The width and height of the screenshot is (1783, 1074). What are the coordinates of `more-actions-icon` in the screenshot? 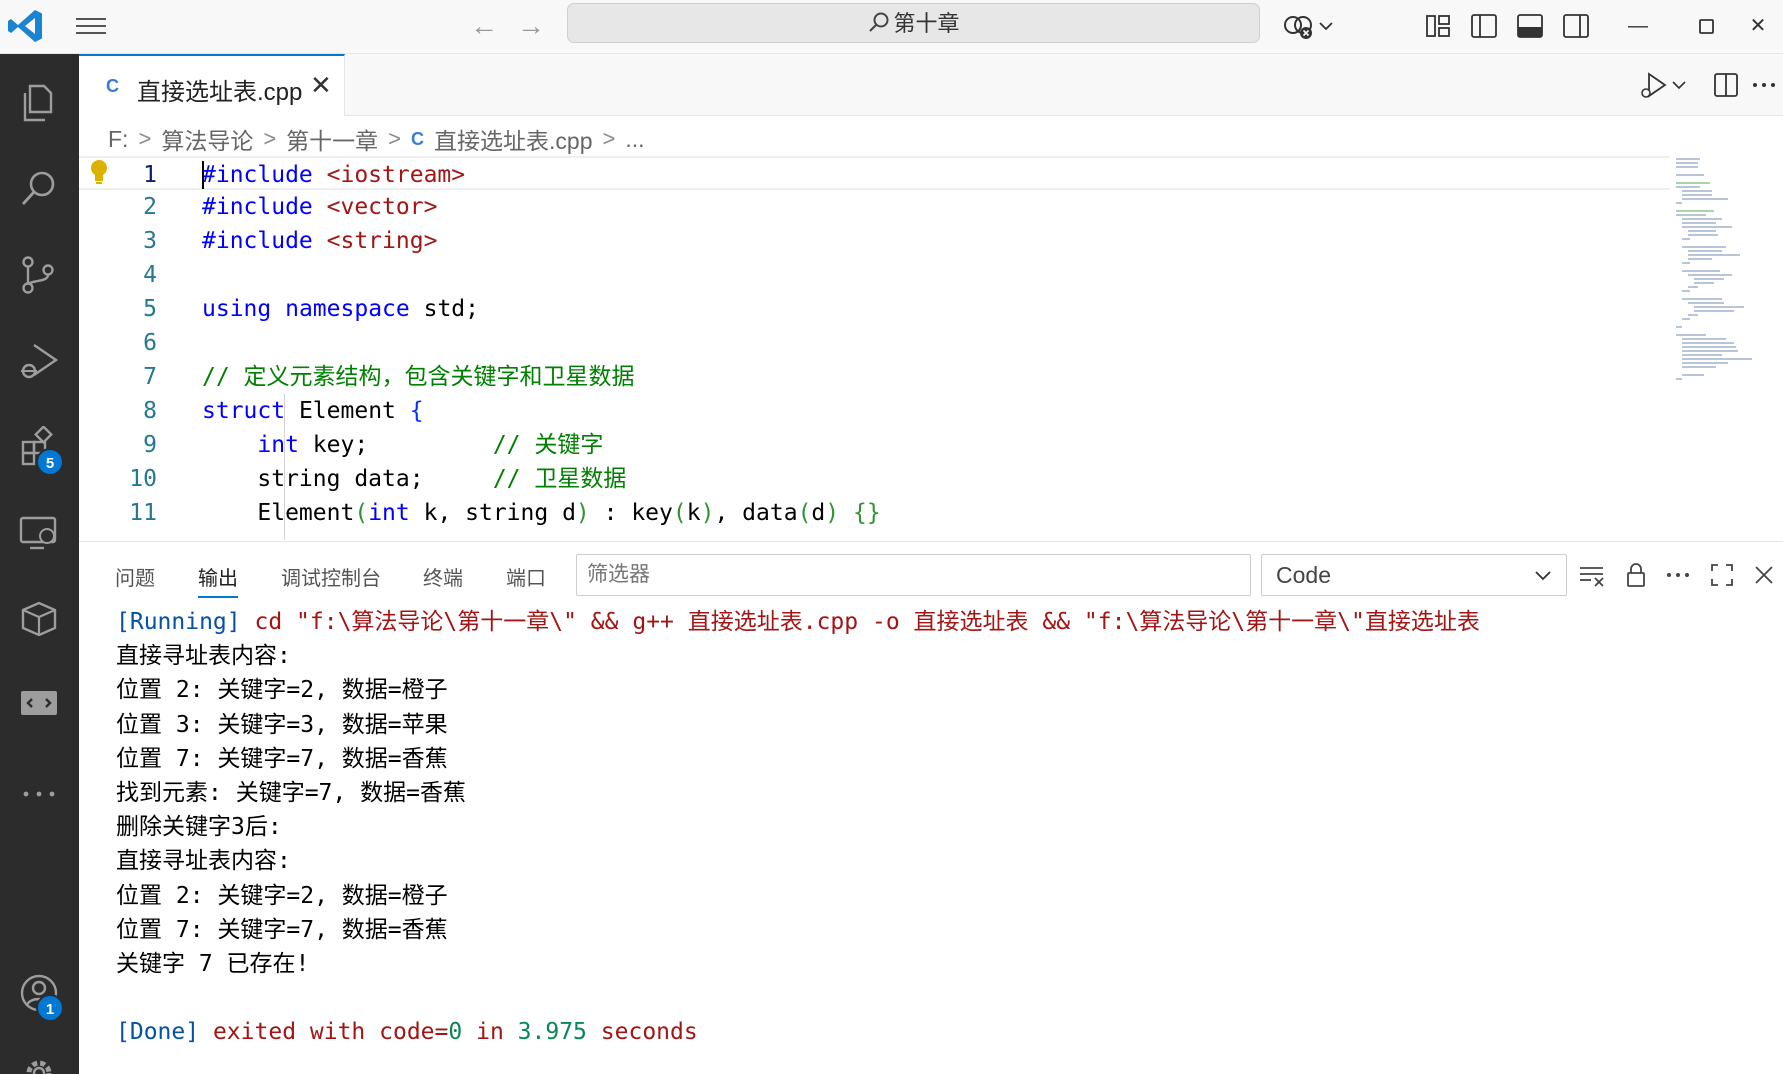 It's located at (1764, 85).